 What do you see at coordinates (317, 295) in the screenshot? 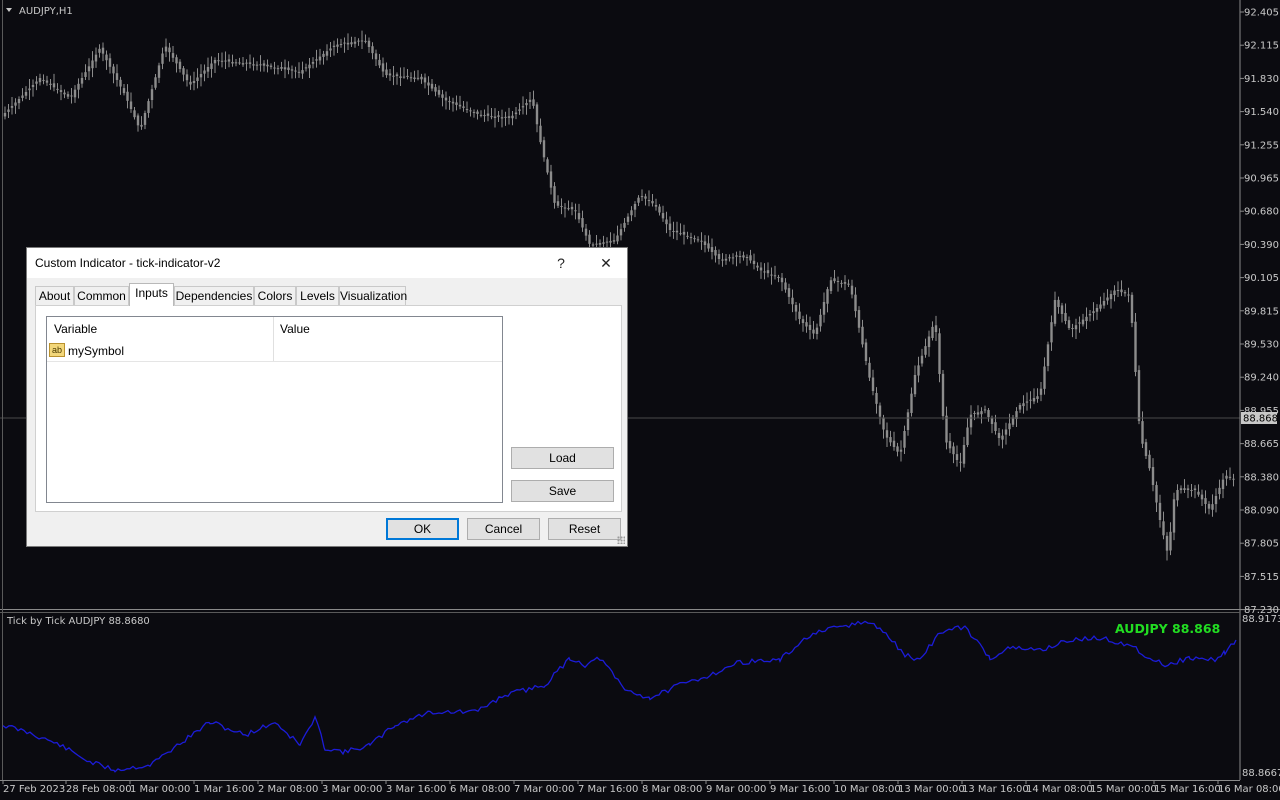
I see `tab-levels: Levels` at bounding box center [317, 295].